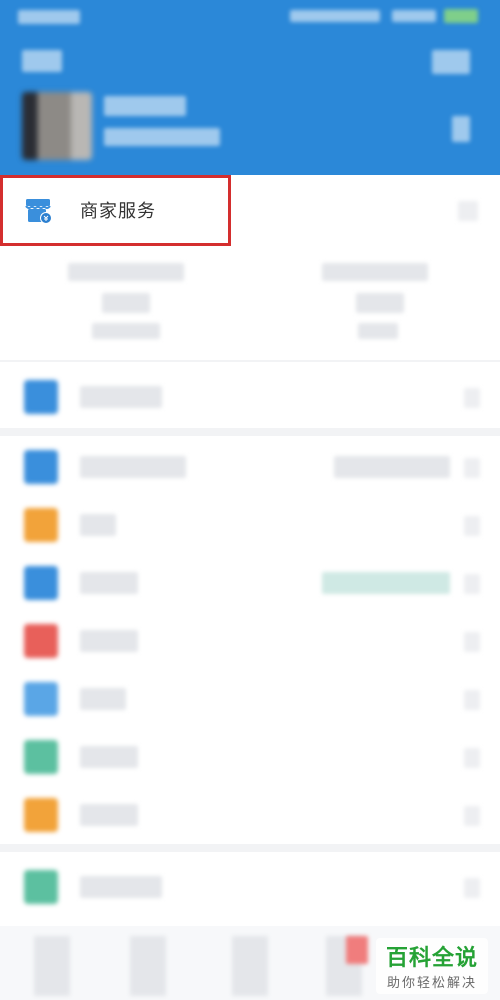 This screenshot has height=1000, width=500. What do you see at coordinates (461, 16) in the screenshot?
I see `battery-icon` at bounding box center [461, 16].